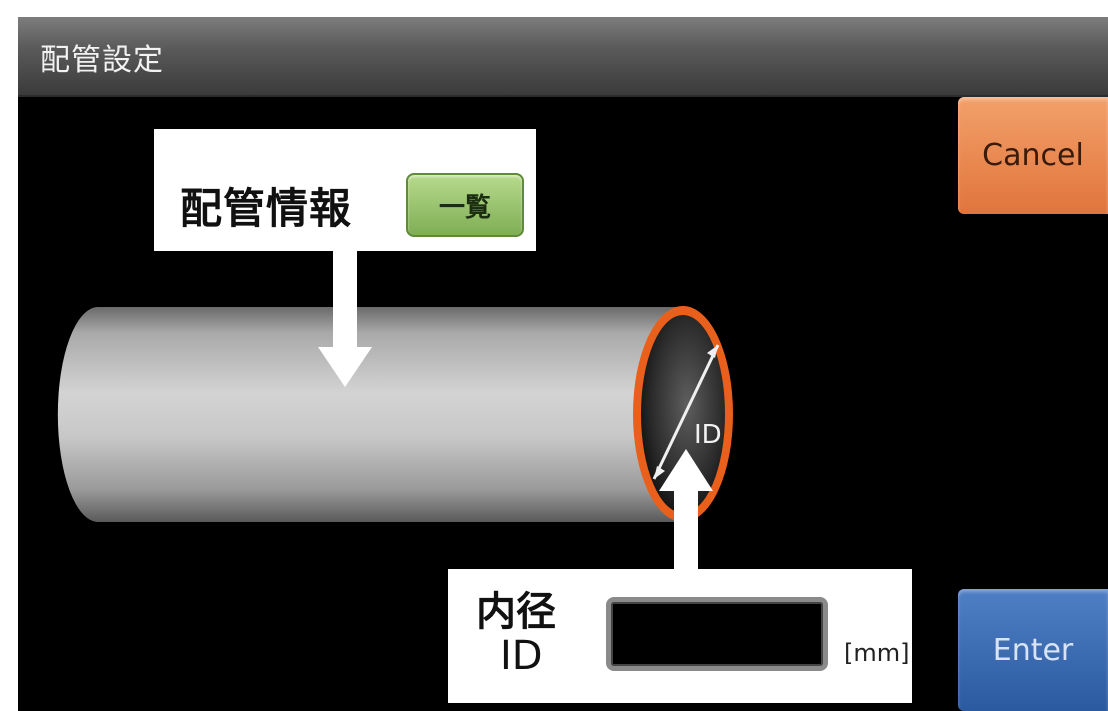 The height and width of the screenshot is (711, 1108). What do you see at coordinates (1033, 155) in the screenshot?
I see `cancel-button: Cancel` at bounding box center [1033, 155].